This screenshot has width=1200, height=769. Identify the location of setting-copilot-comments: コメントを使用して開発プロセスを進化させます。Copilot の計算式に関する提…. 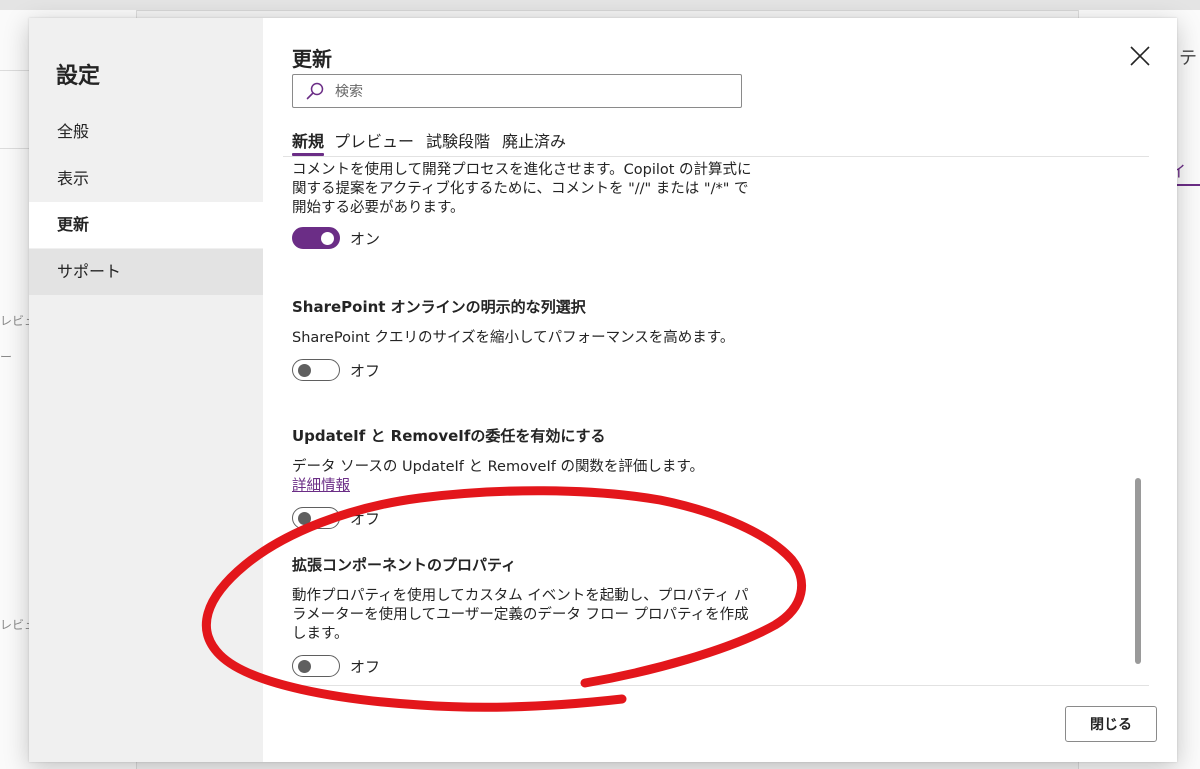
(527, 205).